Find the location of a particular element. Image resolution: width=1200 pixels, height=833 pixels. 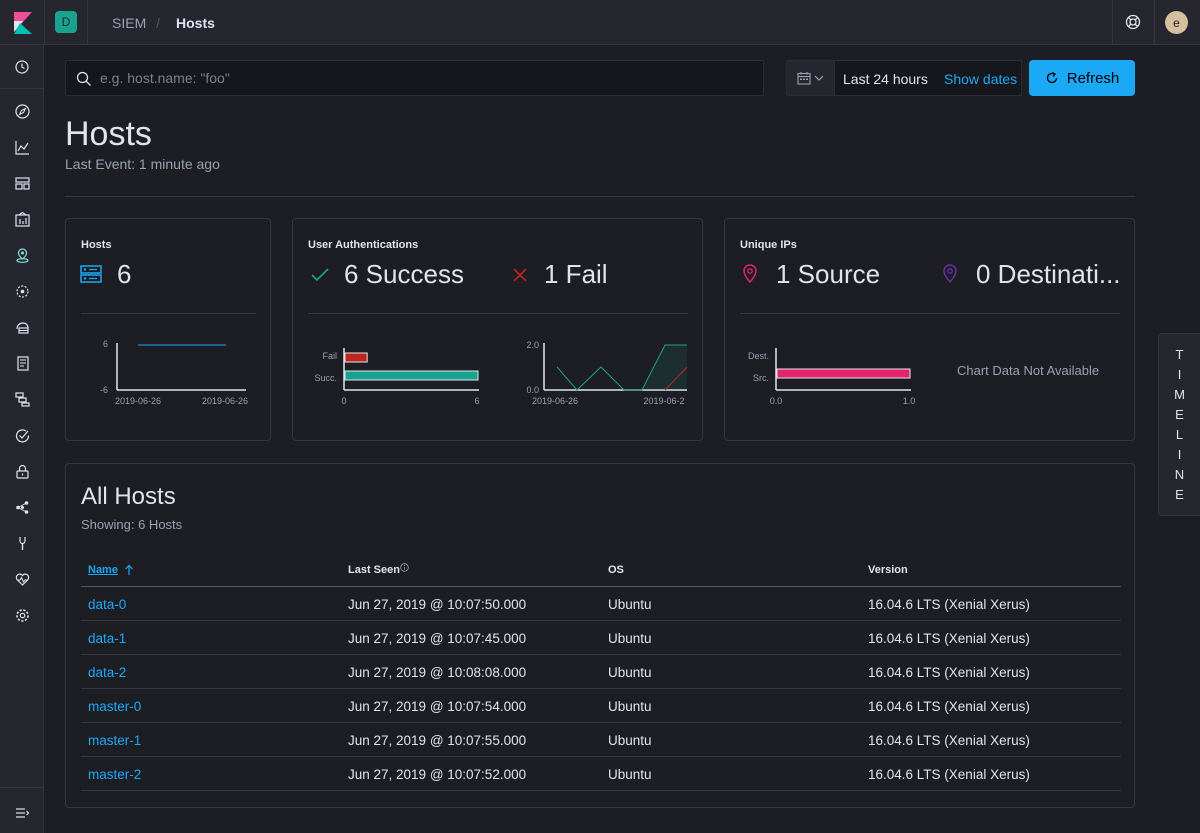

top-header: D SIEM / Hosts e is located at coordinates (600, 22).